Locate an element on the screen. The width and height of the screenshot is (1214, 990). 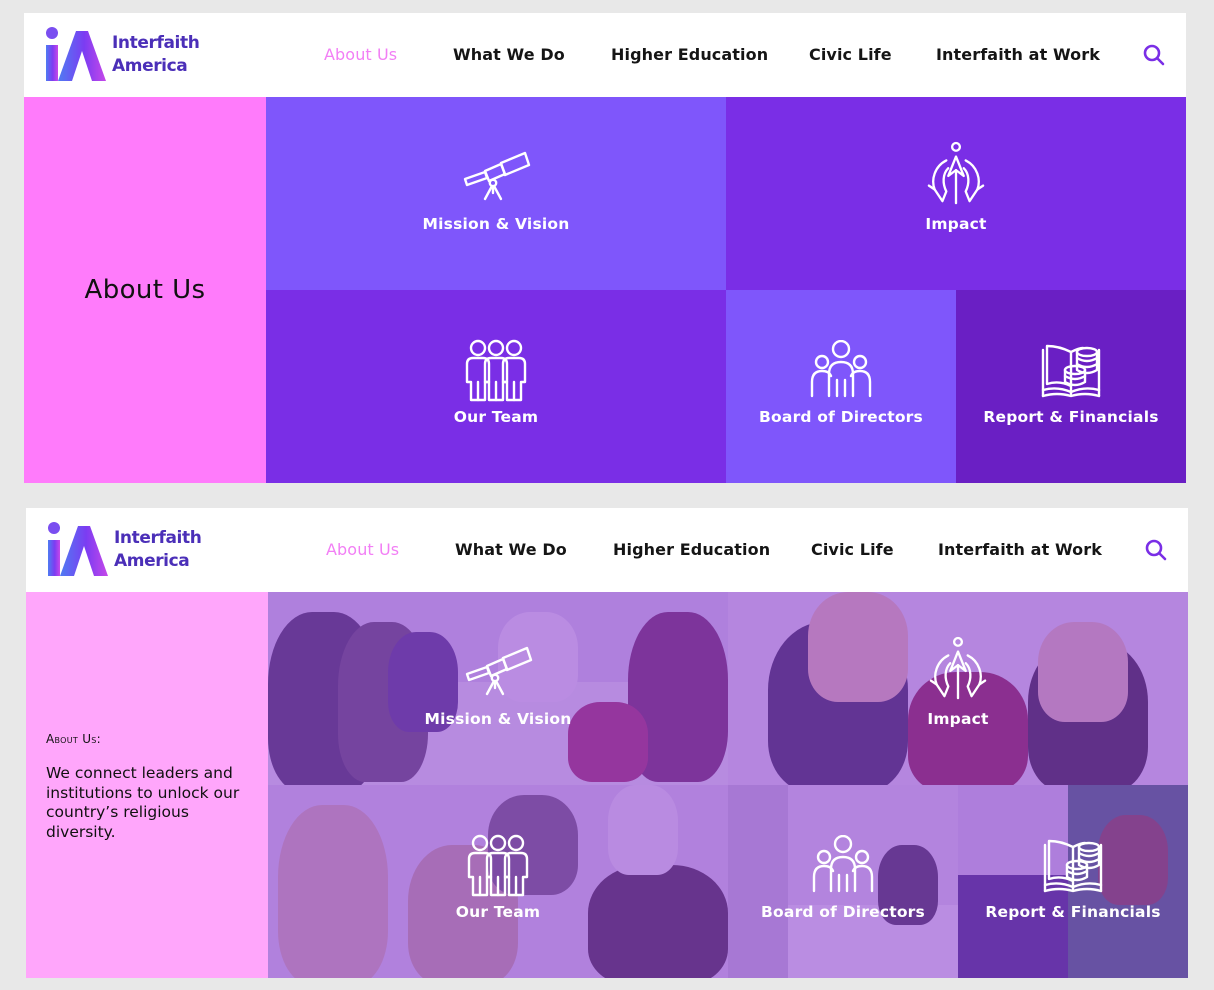
about-side-title: About Us is located at coordinates (145, 290).